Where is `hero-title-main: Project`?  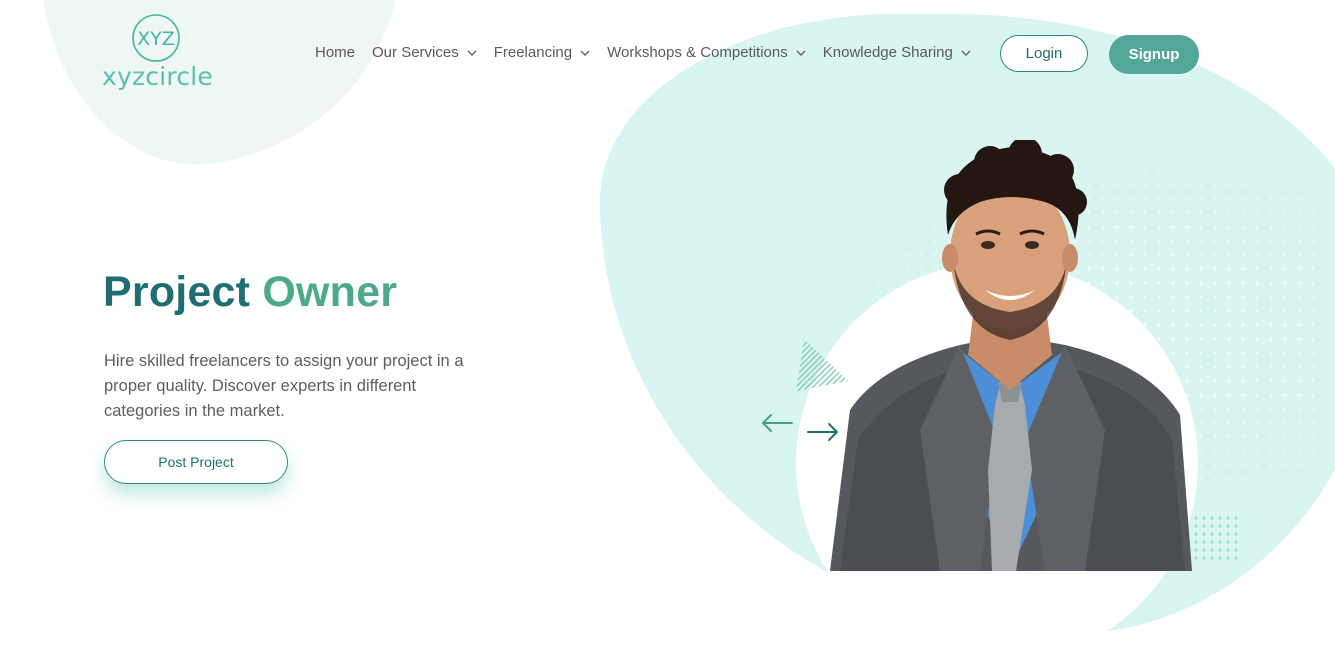
hero-title-main: Project is located at coordinates (177, 292).